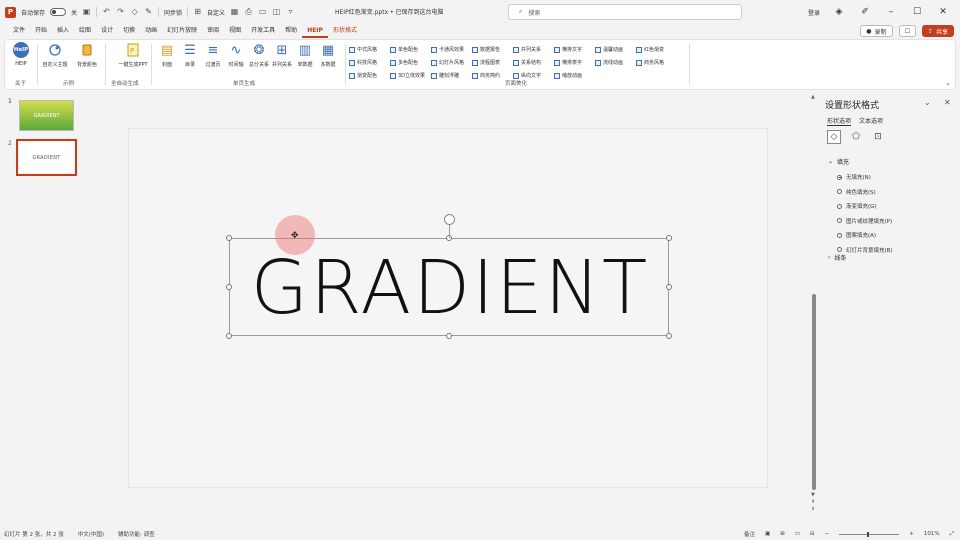 The height and width of the screenshot is (540, 960). Describe the element at coordinates (134, 12) in the screenshot. I see `shapes-icon: ◇` at that location.